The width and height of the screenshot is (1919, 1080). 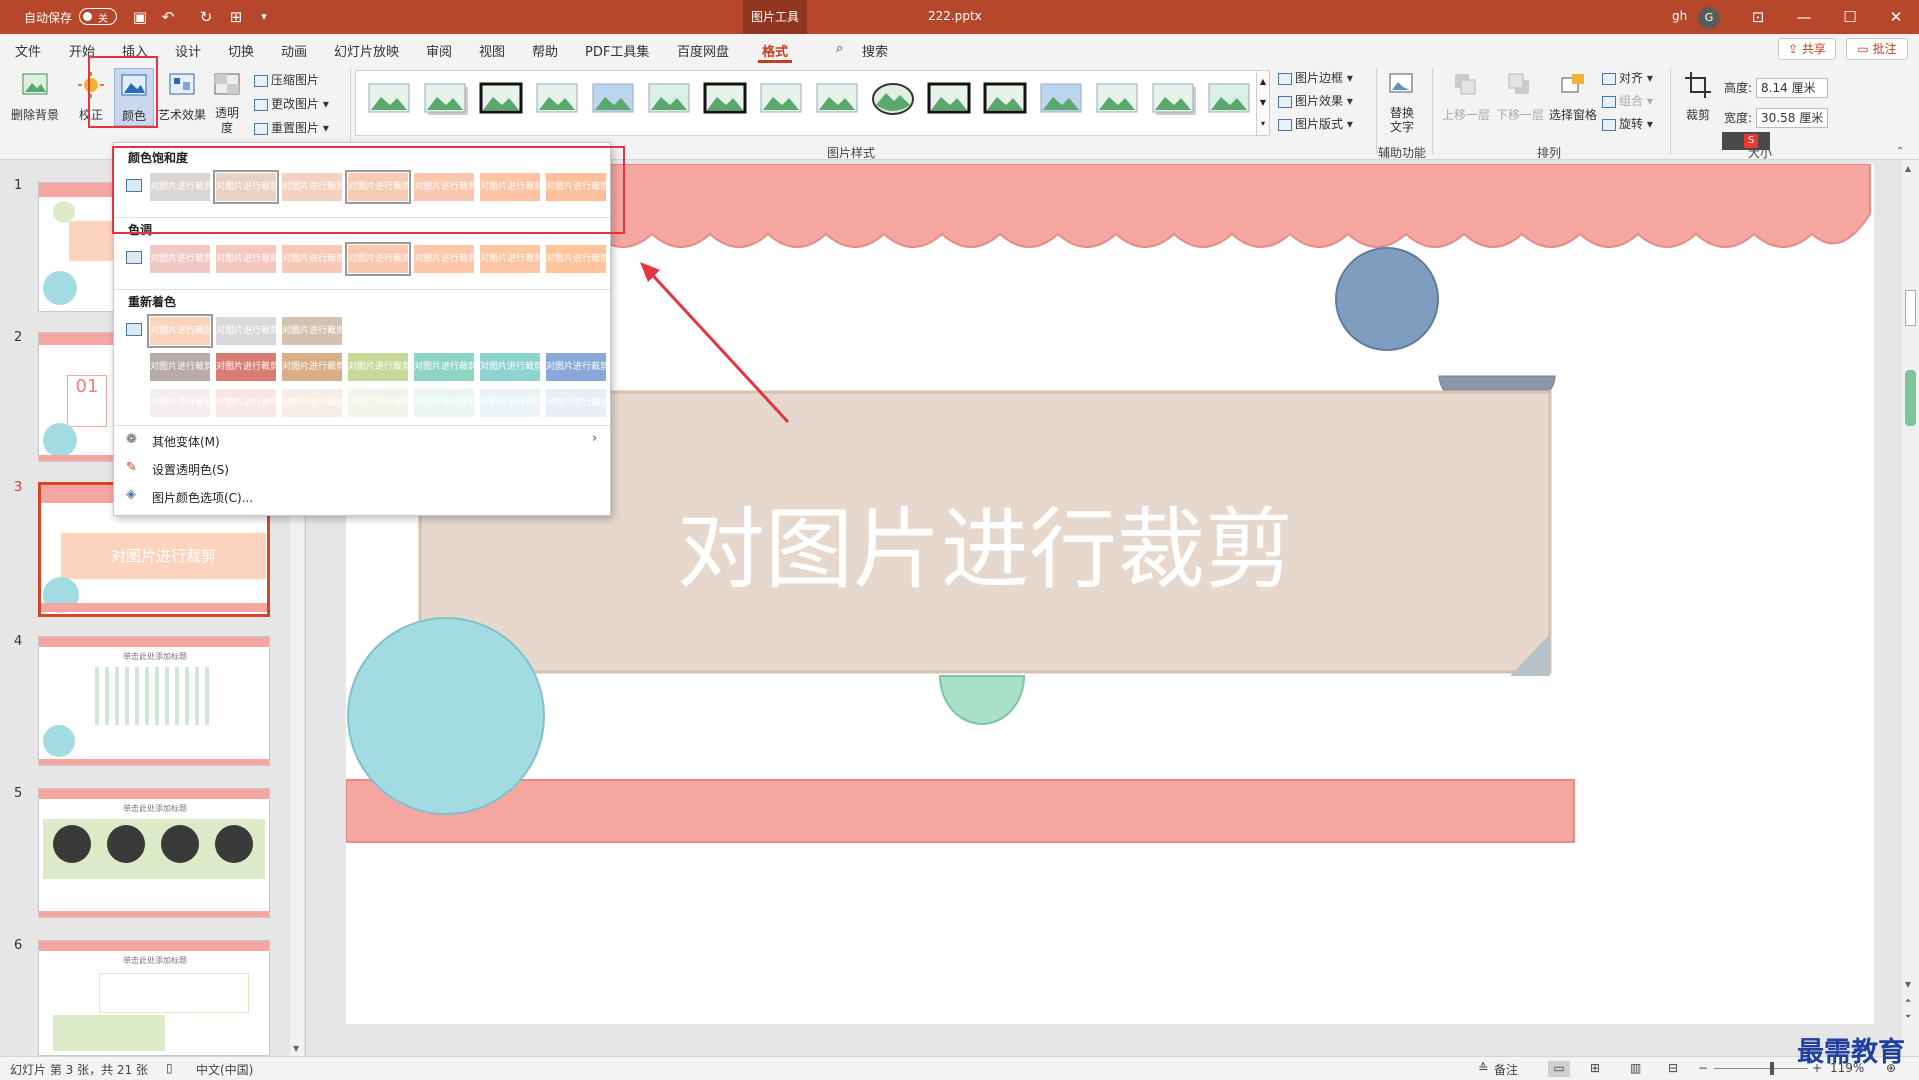 What do you see at coordinates (775, 50) in the screenshot?
I see `tab-format: 格式` at bounding box center [775, 50].